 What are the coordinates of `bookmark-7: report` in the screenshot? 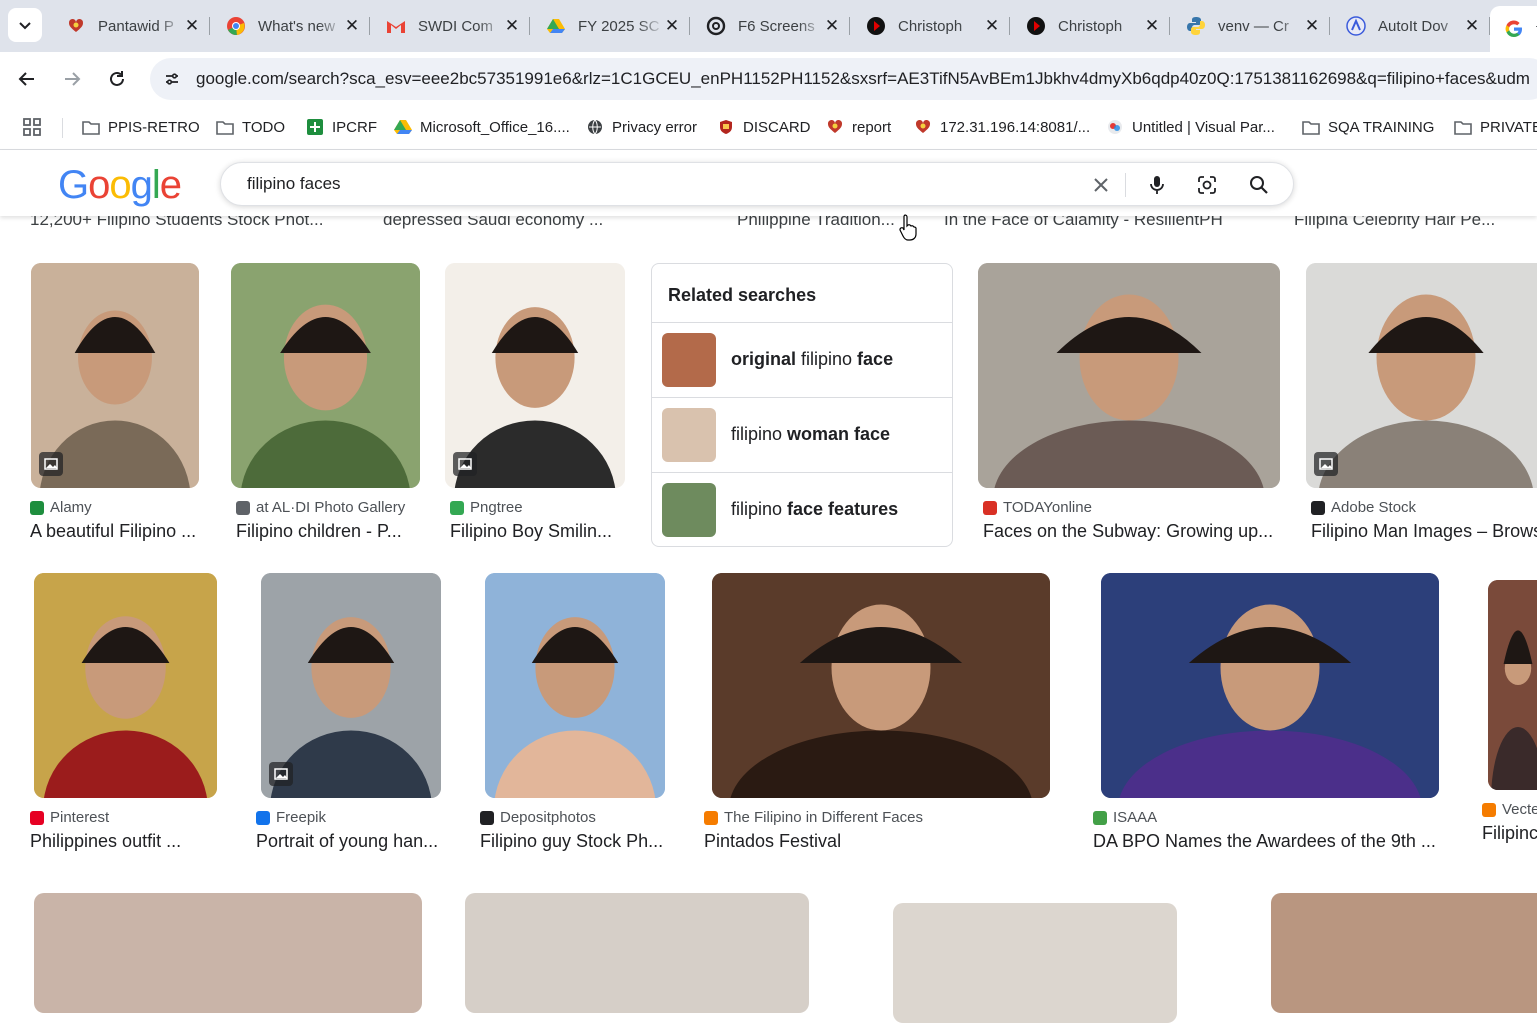 It's located at (858, 127).